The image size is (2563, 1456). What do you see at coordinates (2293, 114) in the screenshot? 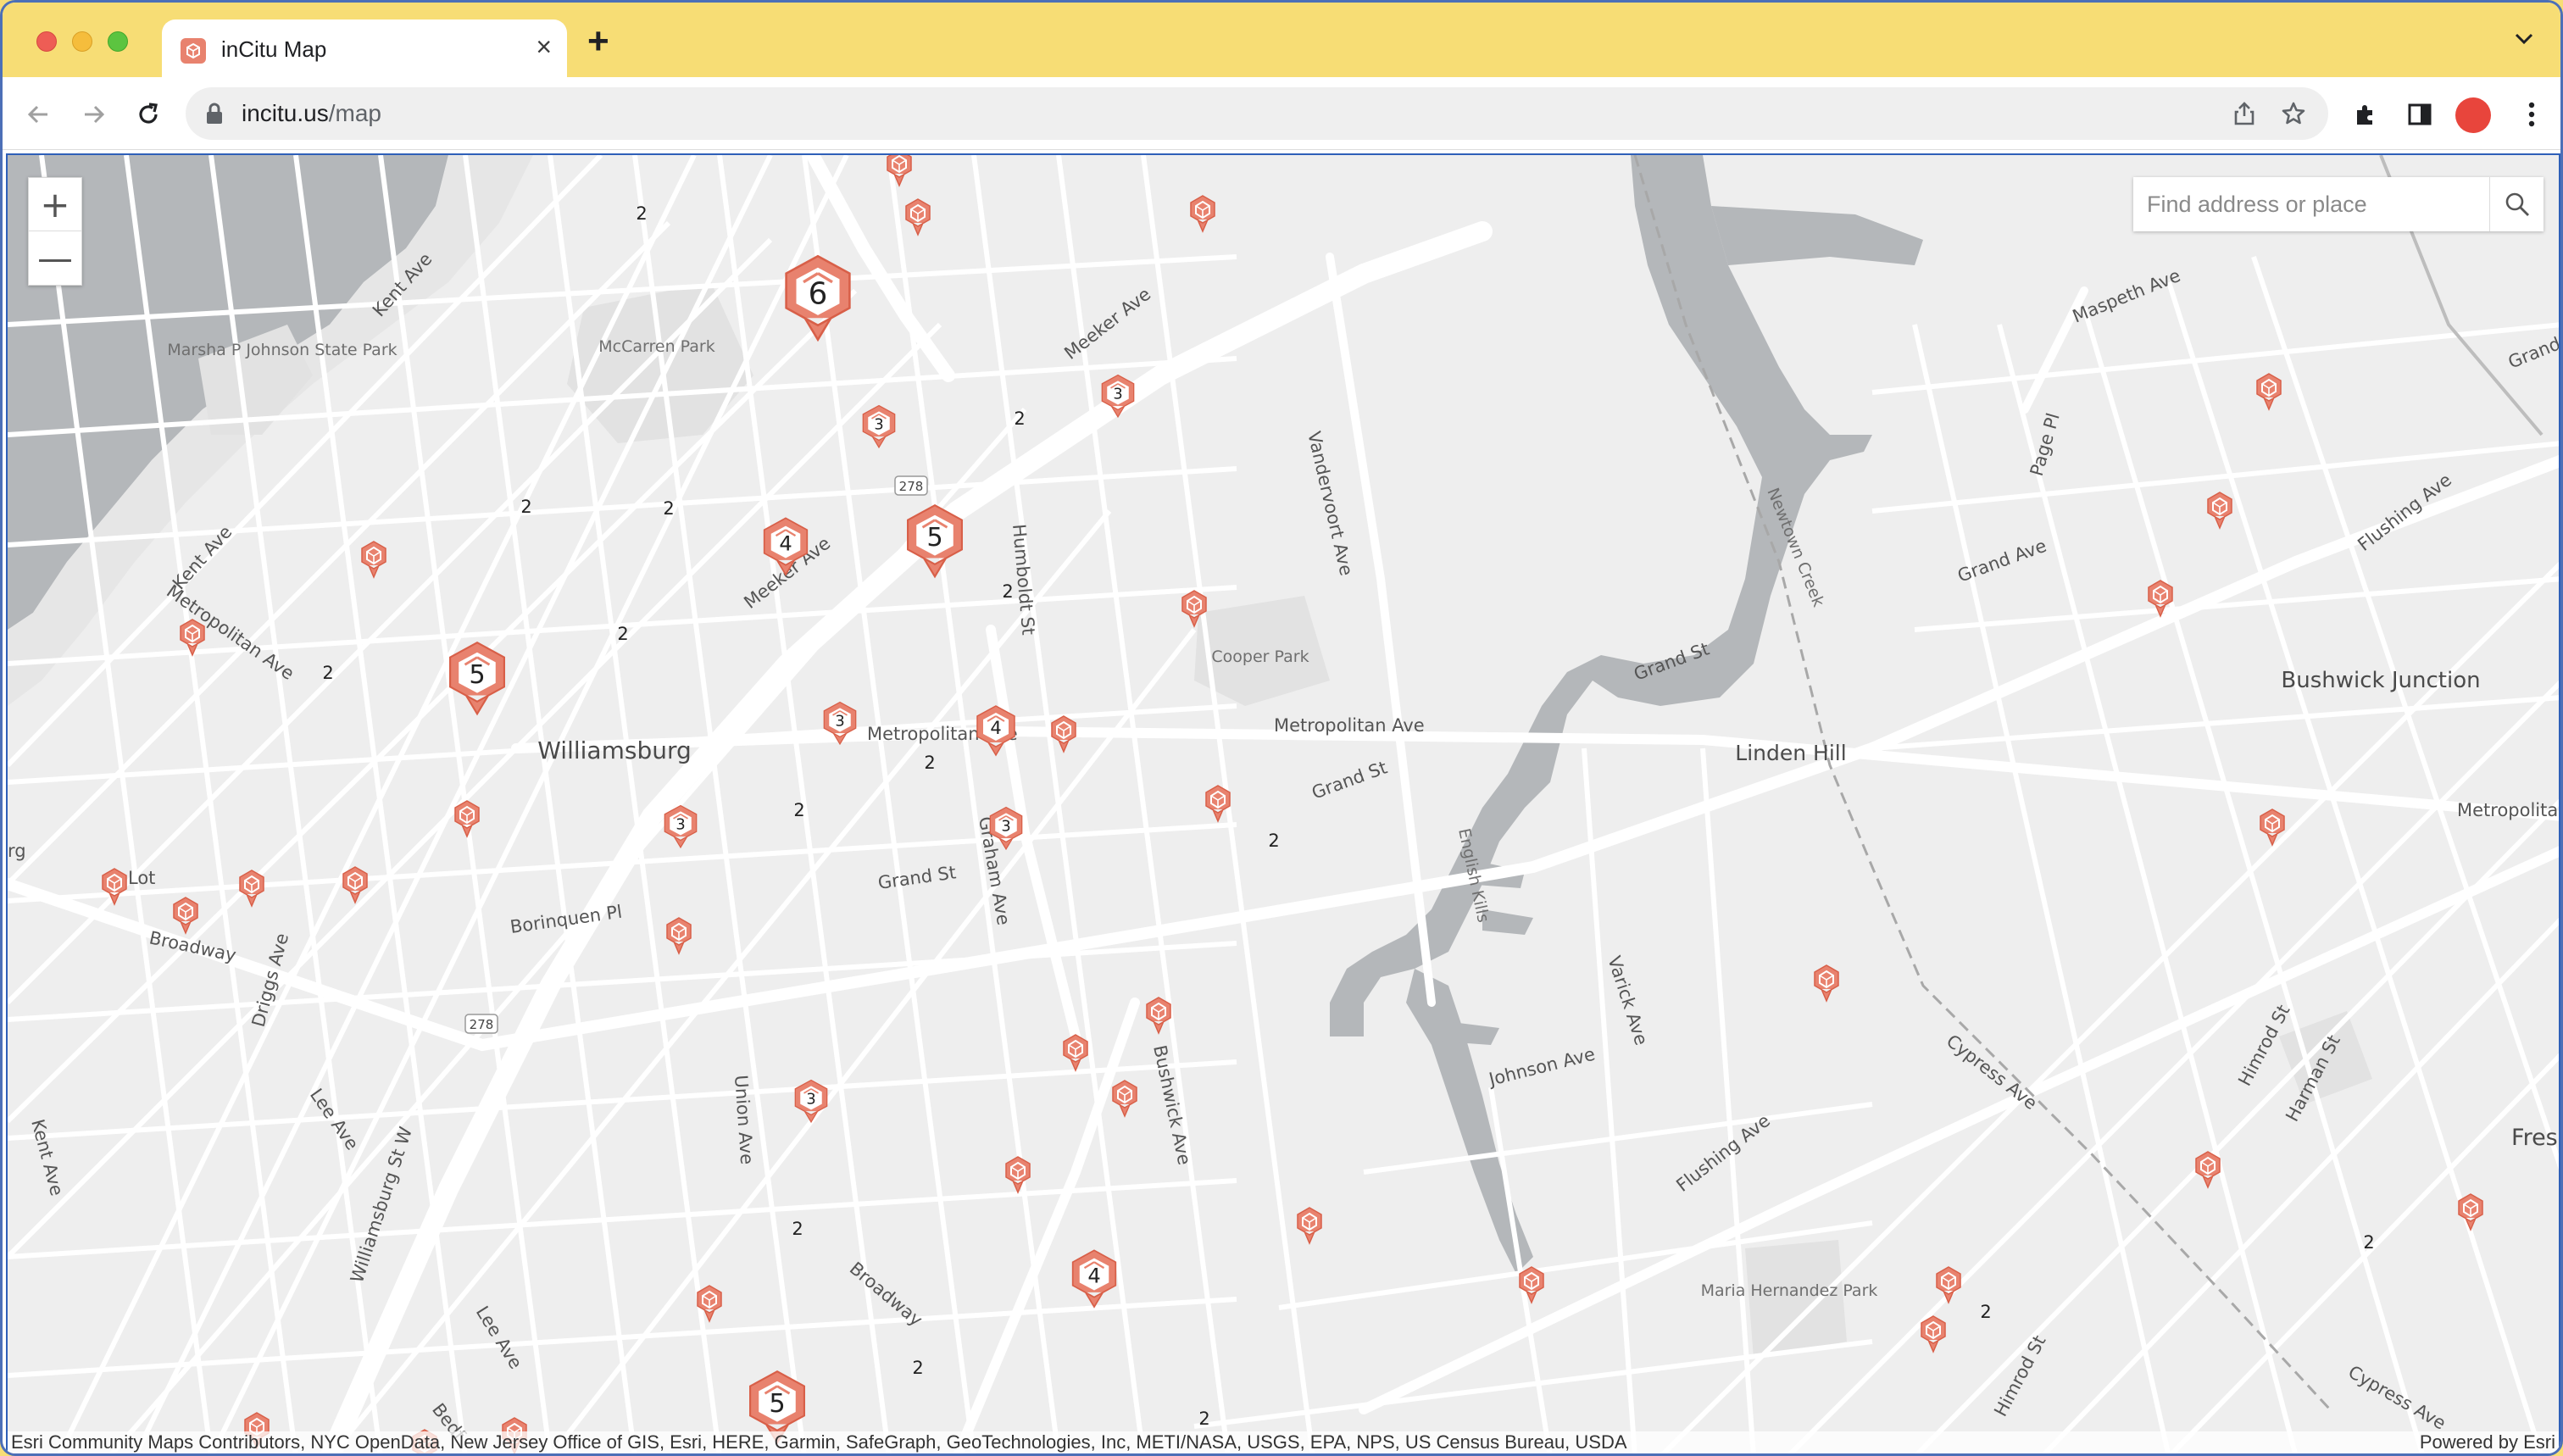
I see `bookmark-star-icon` at bounding box center [2293, 114].